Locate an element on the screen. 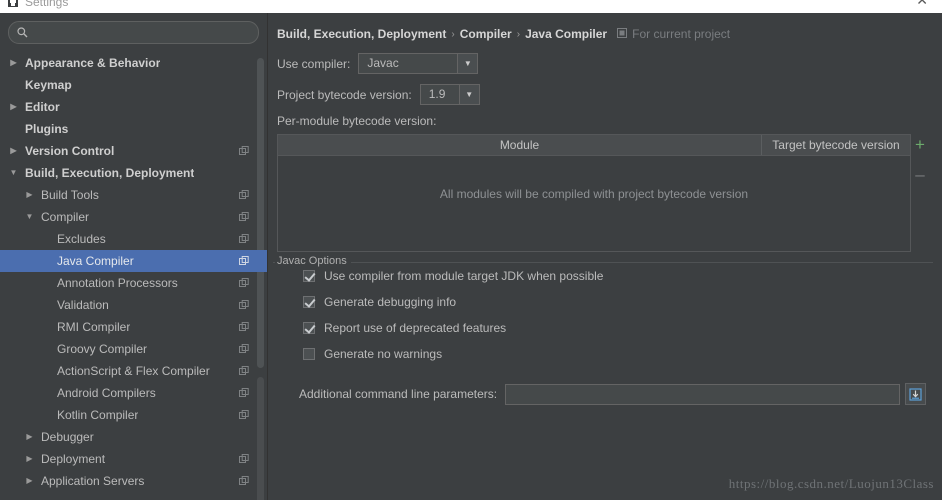  sidebar-search-wrapper is located at coordinates (133, 30).